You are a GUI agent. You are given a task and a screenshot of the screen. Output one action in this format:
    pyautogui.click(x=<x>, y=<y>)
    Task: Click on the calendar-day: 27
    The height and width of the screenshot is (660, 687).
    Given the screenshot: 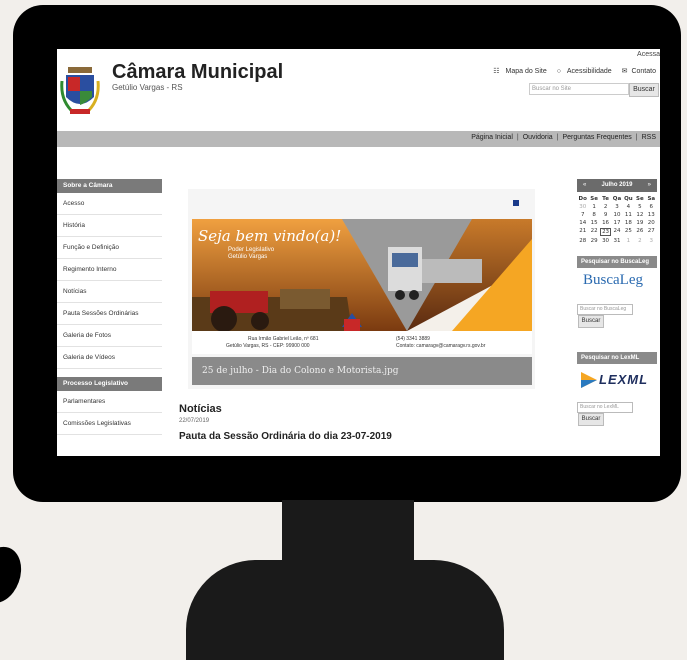 What is the action you would take?
    pyautogui.click(x=651, y=232)
    